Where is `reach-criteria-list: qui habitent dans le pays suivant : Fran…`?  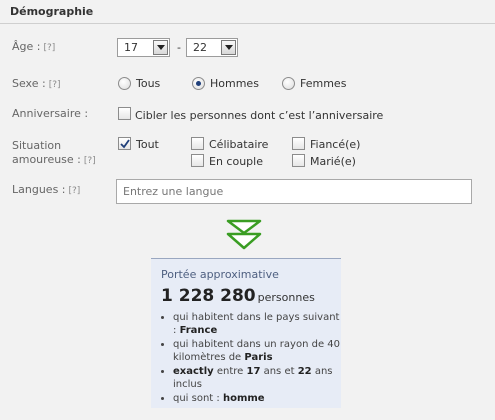
reach-criteria-list: qui habitent dans le pays suivant : Fran… is located at coordinates (251, 358).